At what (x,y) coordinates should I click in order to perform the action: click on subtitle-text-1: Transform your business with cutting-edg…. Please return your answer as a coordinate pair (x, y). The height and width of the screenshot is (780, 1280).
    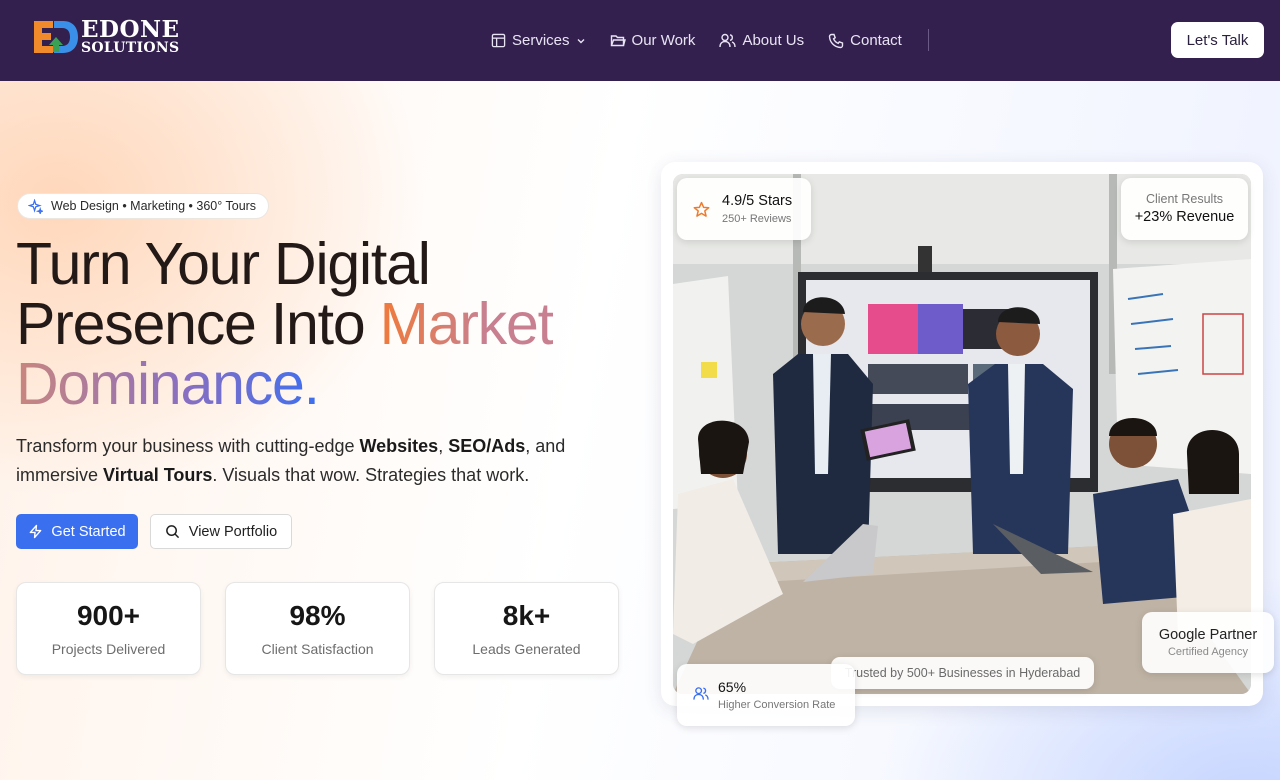
    Looking at the image, I should click on (188, 446).